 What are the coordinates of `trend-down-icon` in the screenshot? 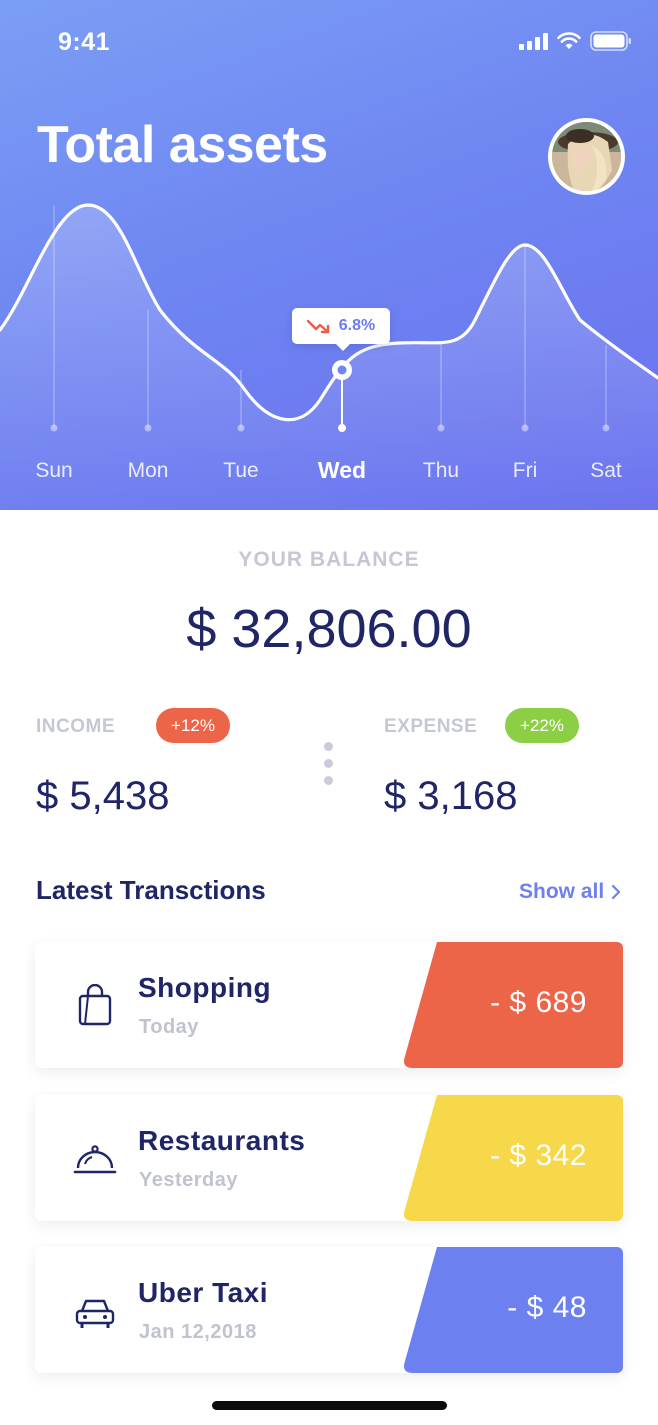 It's located at (317, 326).